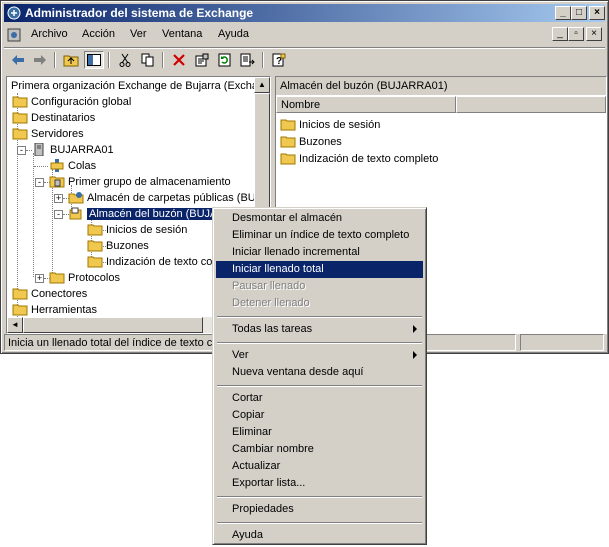 Image resolution: width=609 pixels, height=547 pixels. I want to click on column-header-empty, so click(531, 104).